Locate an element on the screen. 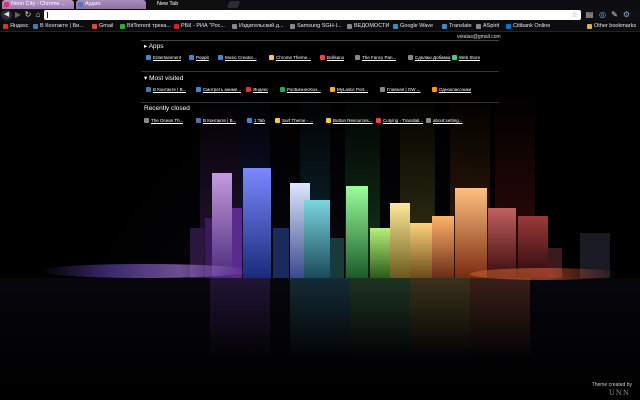  folder-icon is located at coordinates (589, 26).